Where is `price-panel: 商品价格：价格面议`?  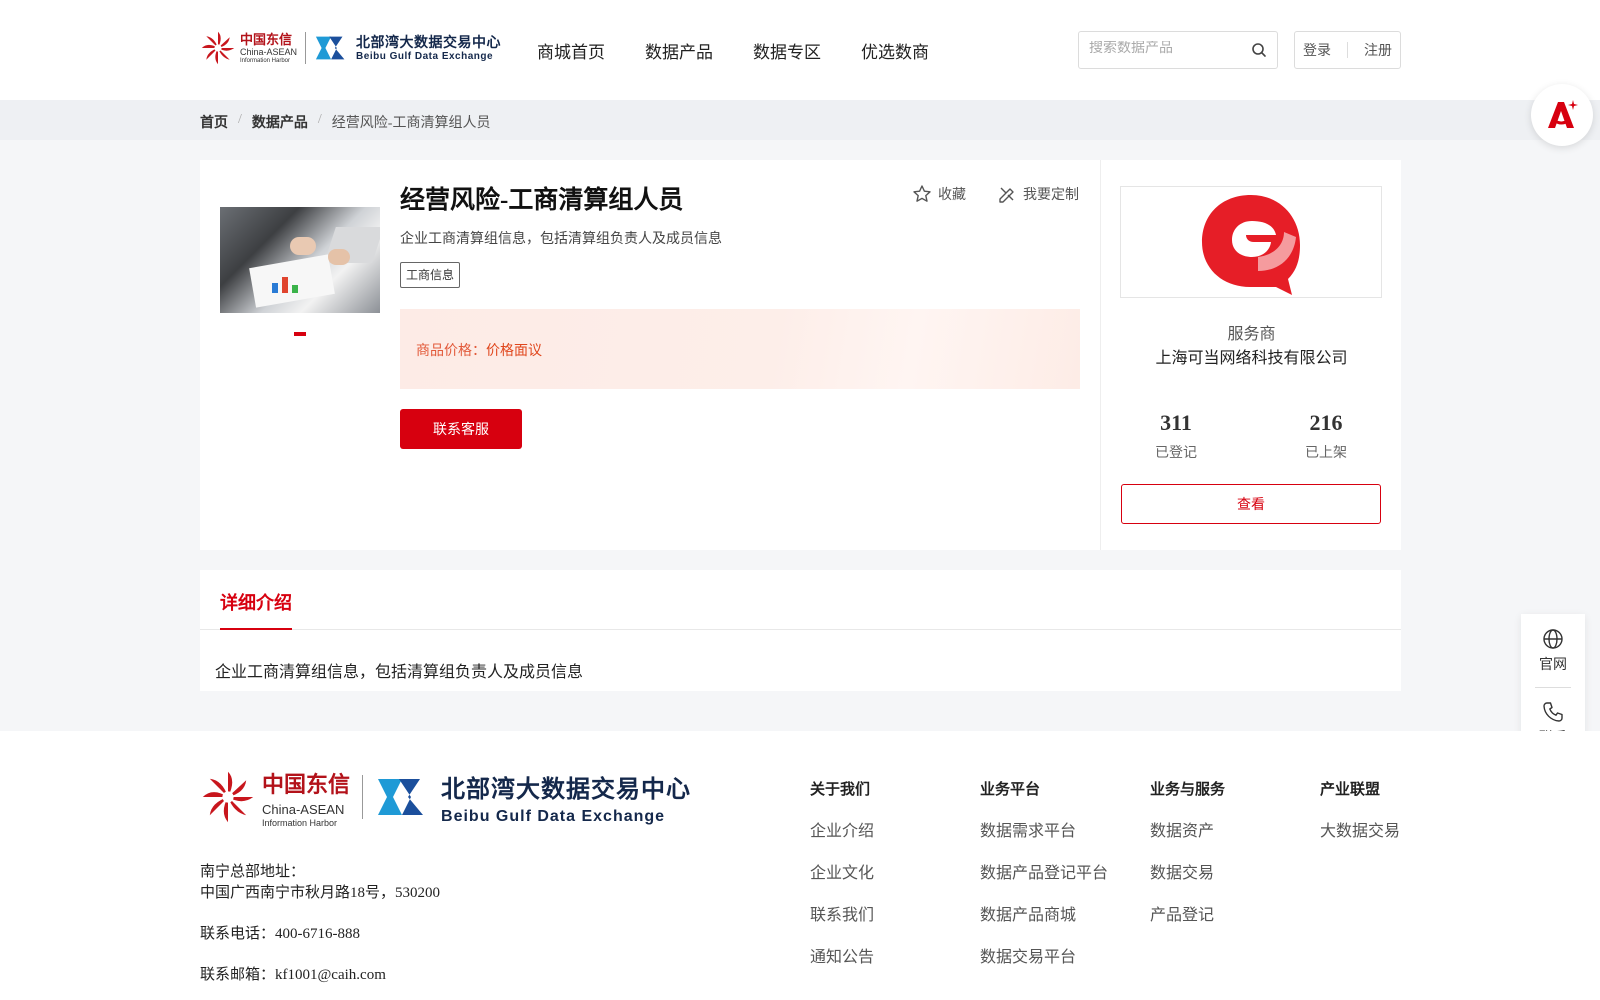 price-panel: 商品价格：价格面议 is located at coordinates (740, 349).